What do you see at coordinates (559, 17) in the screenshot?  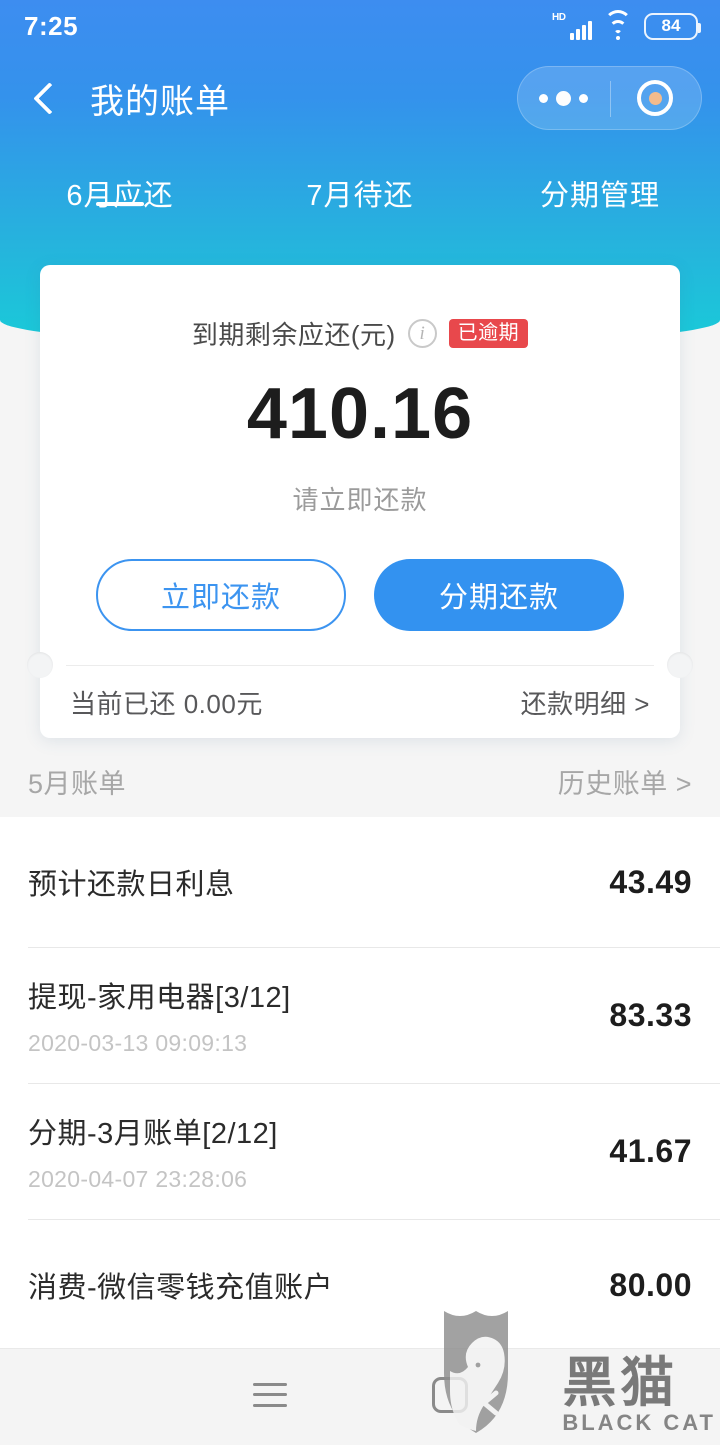 I see `hd-label: HD` at bounding box center [559, 17].